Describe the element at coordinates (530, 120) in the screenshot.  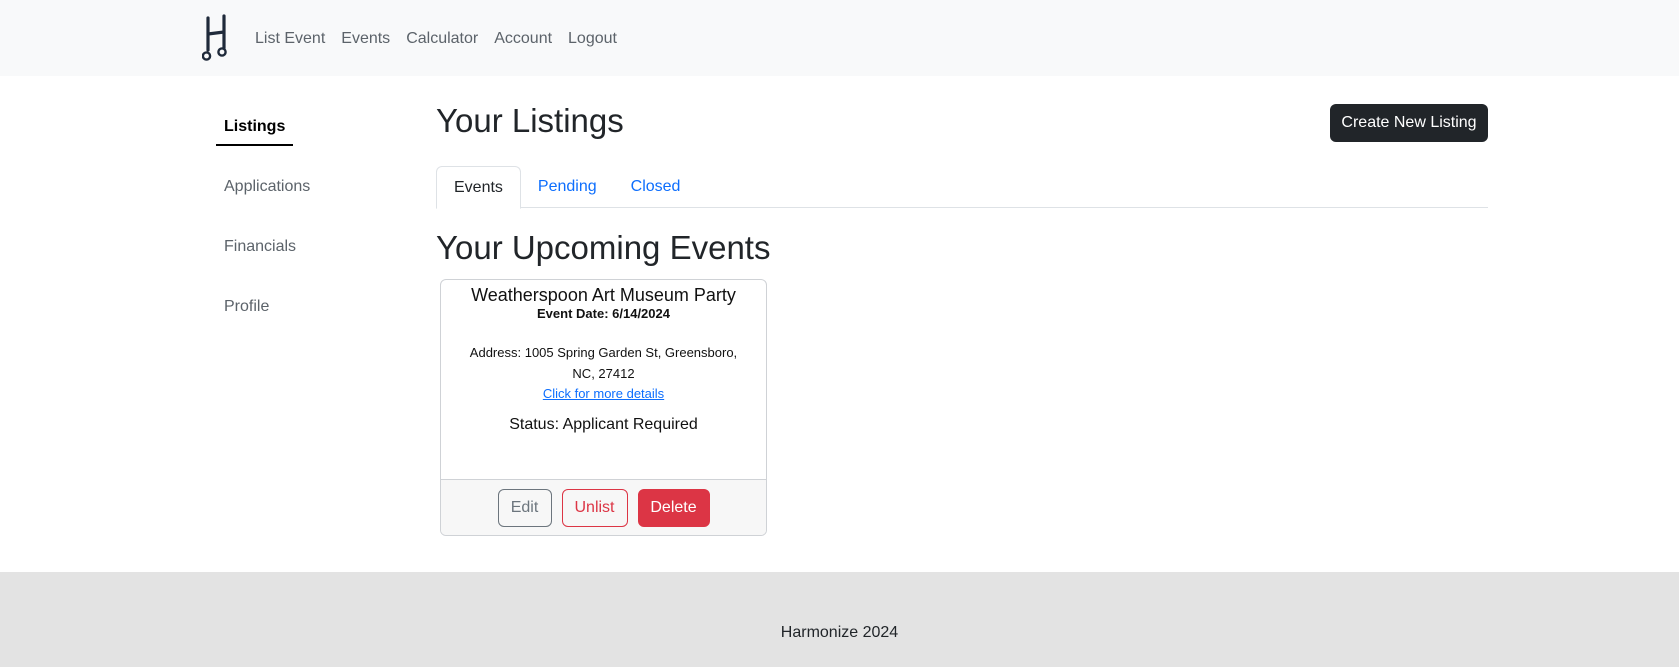
I see `page-title: Your Listings` at that location.